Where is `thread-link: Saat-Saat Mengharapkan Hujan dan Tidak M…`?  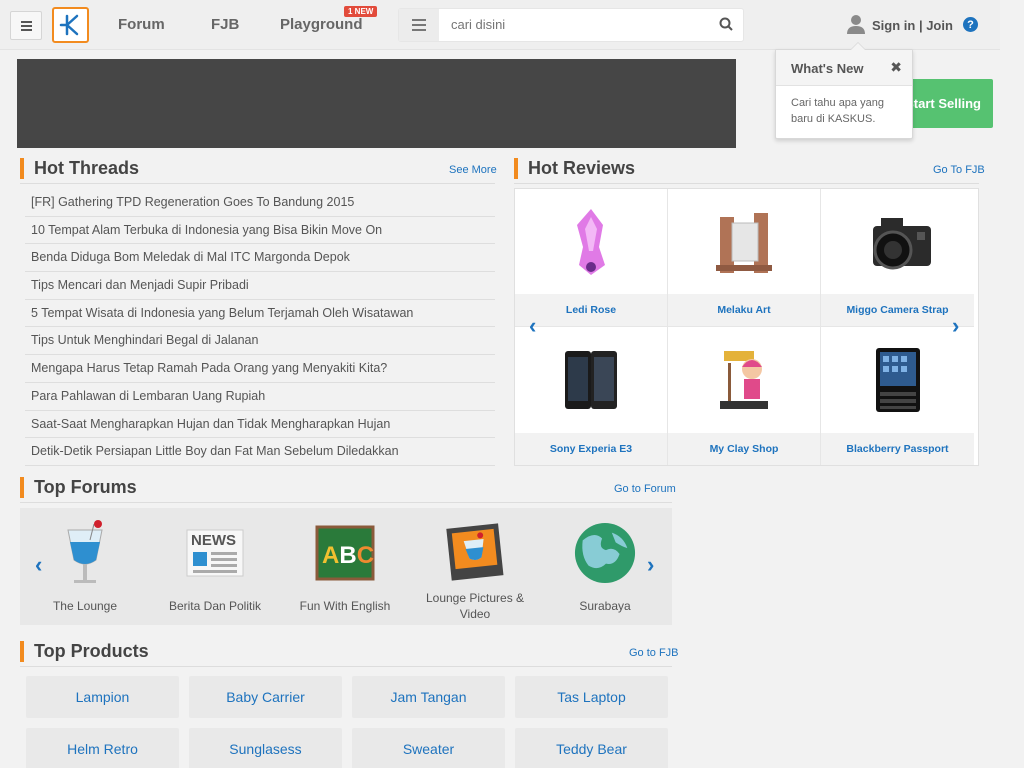
thread-link: Saat-Saat Mengharapkan Hujan dan Tidak M… is located at coordinates (260, 425).